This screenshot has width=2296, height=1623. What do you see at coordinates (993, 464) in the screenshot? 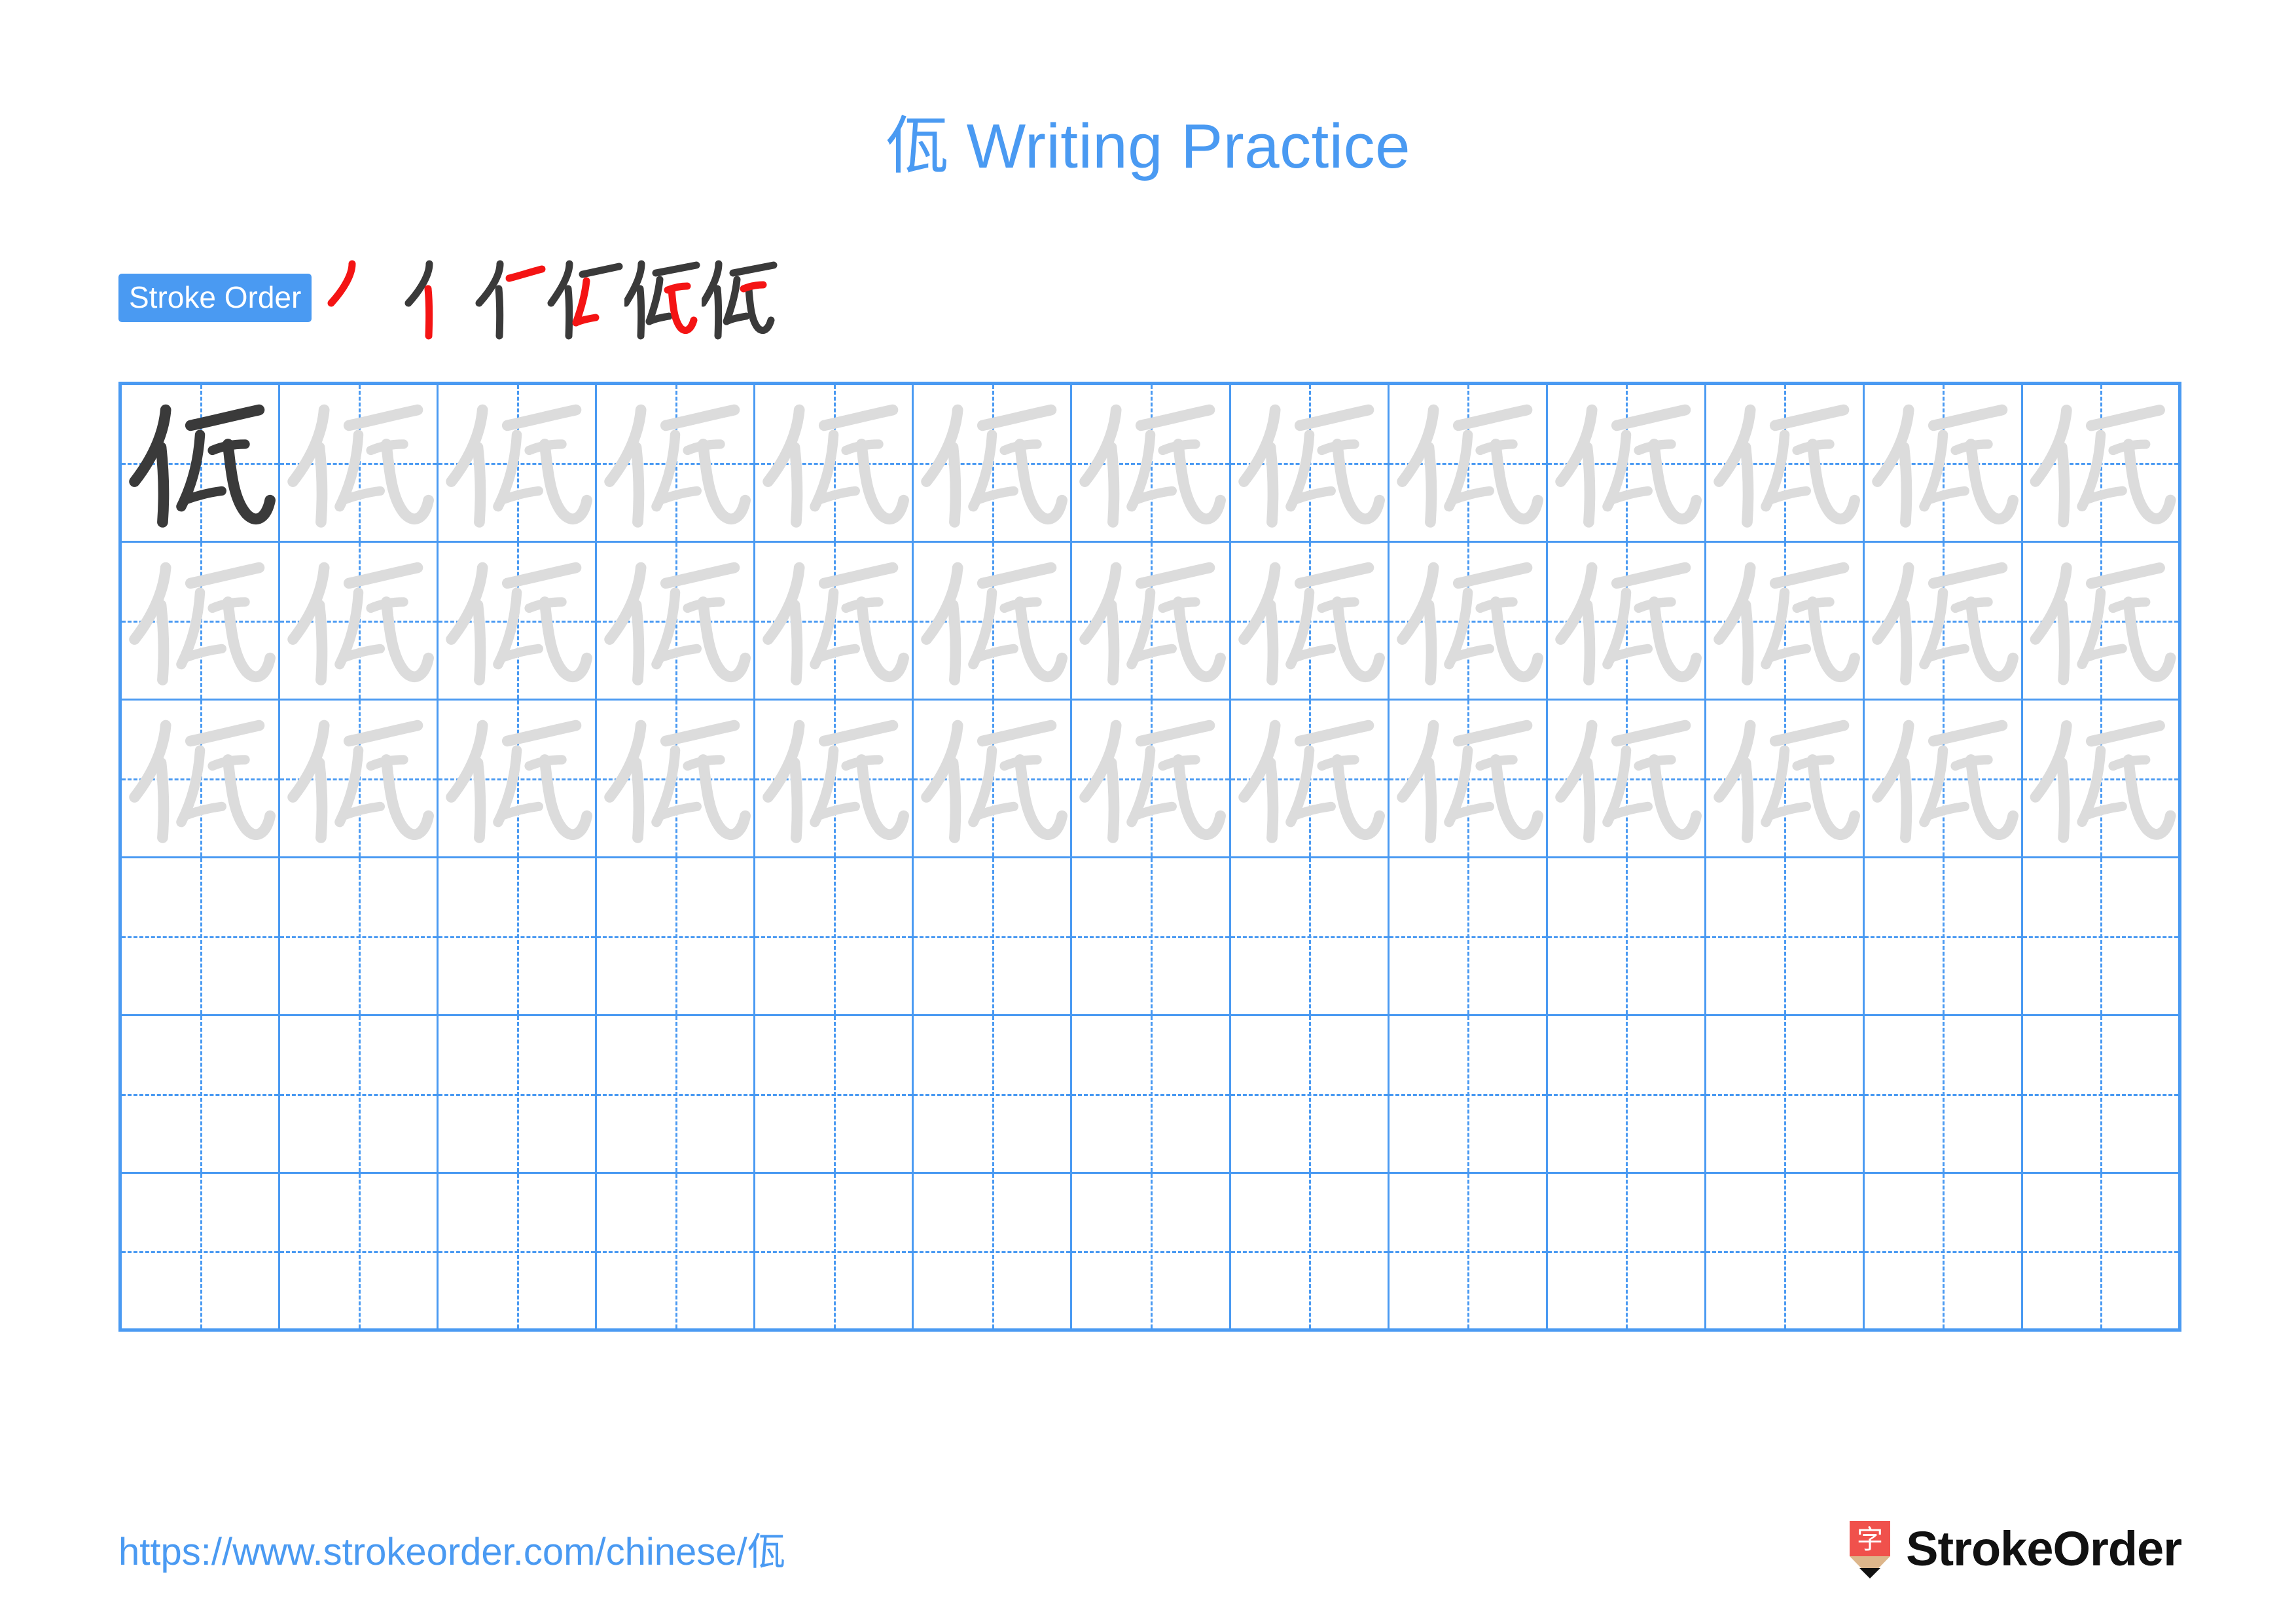
I see `grid-cell-r1-c6` at bounding box center [993, 464].